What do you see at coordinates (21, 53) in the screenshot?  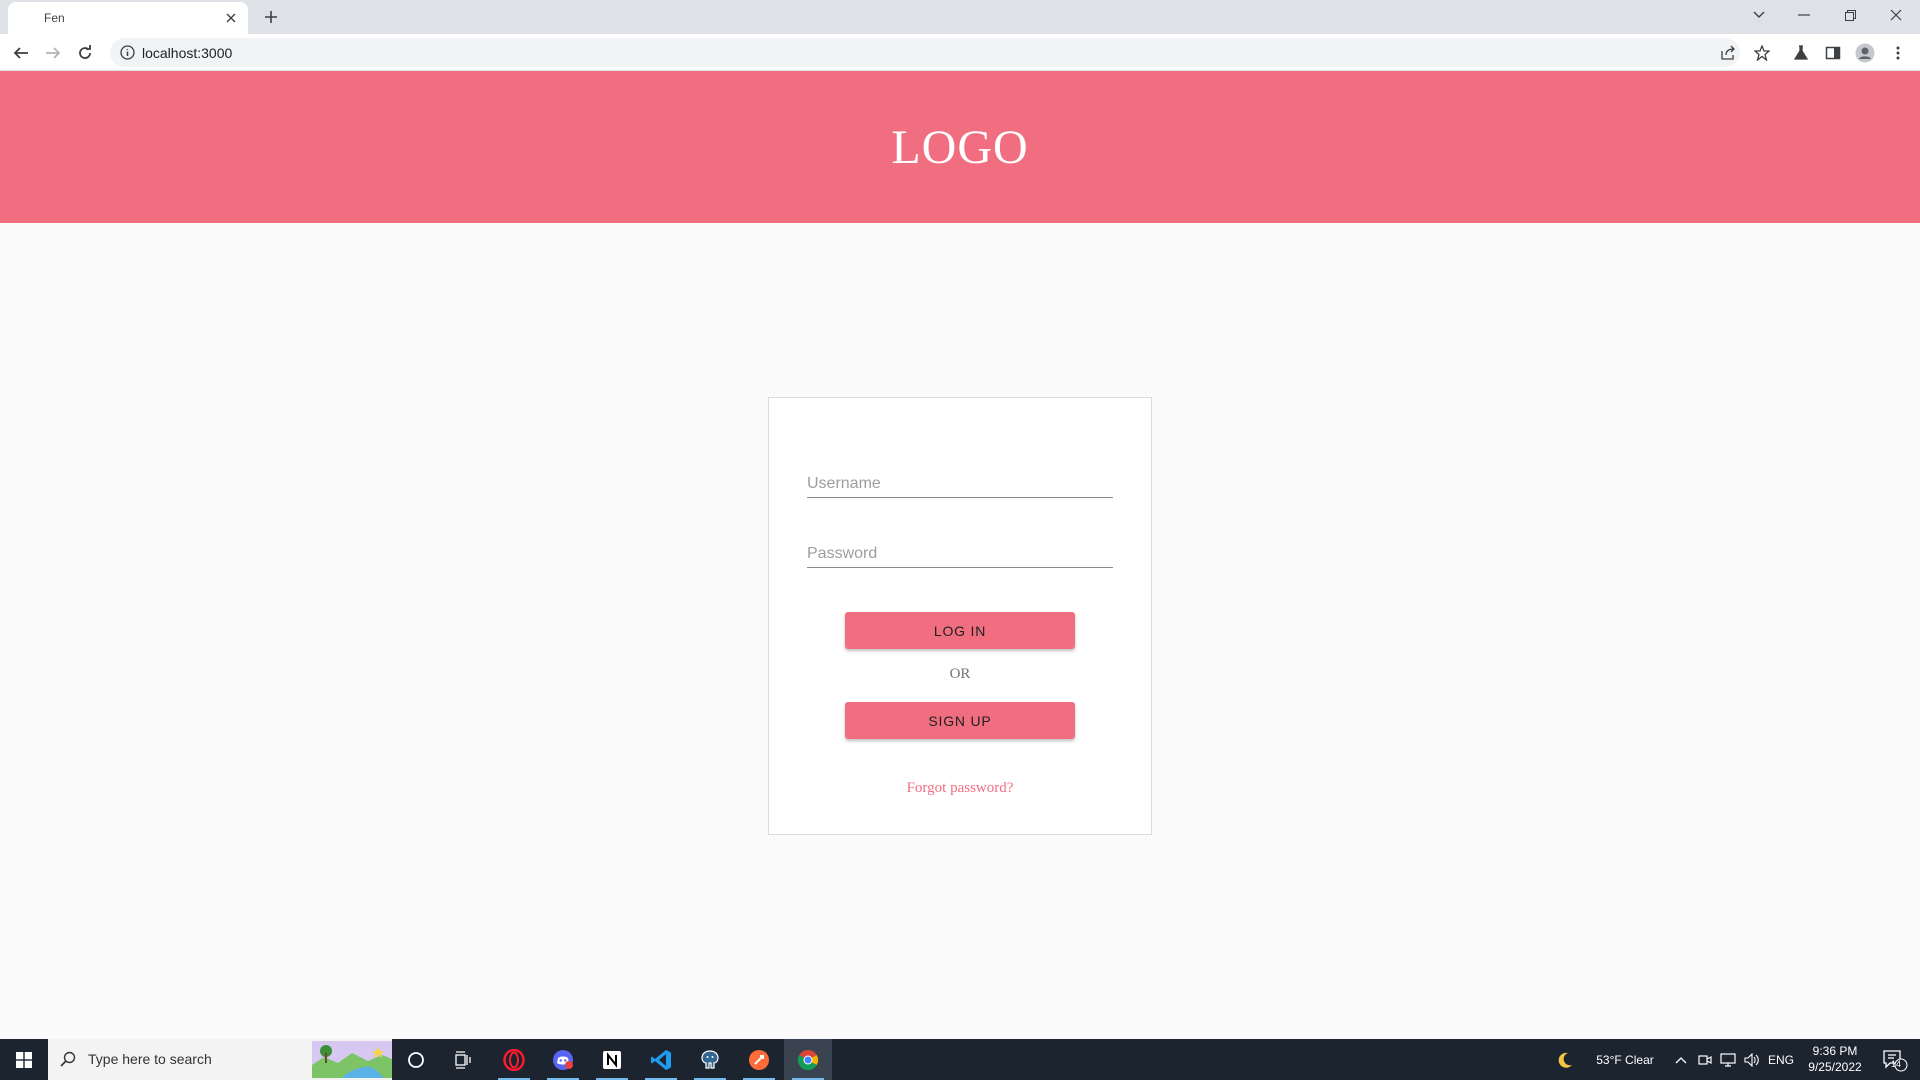 I see `back-icon` at bounding box center [21, 53].